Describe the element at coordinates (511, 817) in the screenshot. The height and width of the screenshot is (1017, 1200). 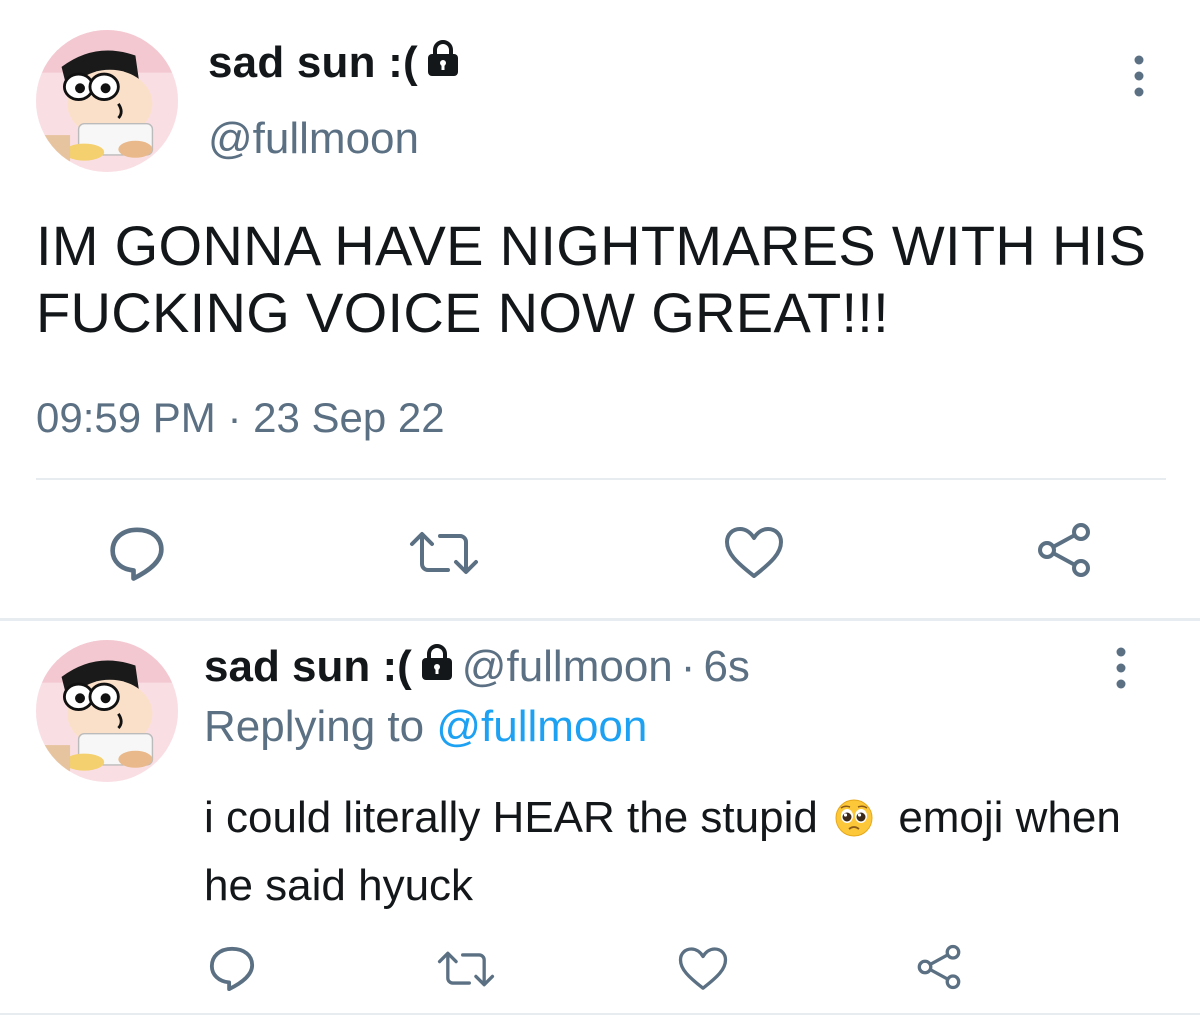
I see `tweet-text-part: i could literally HEAR the stupid` at that location.